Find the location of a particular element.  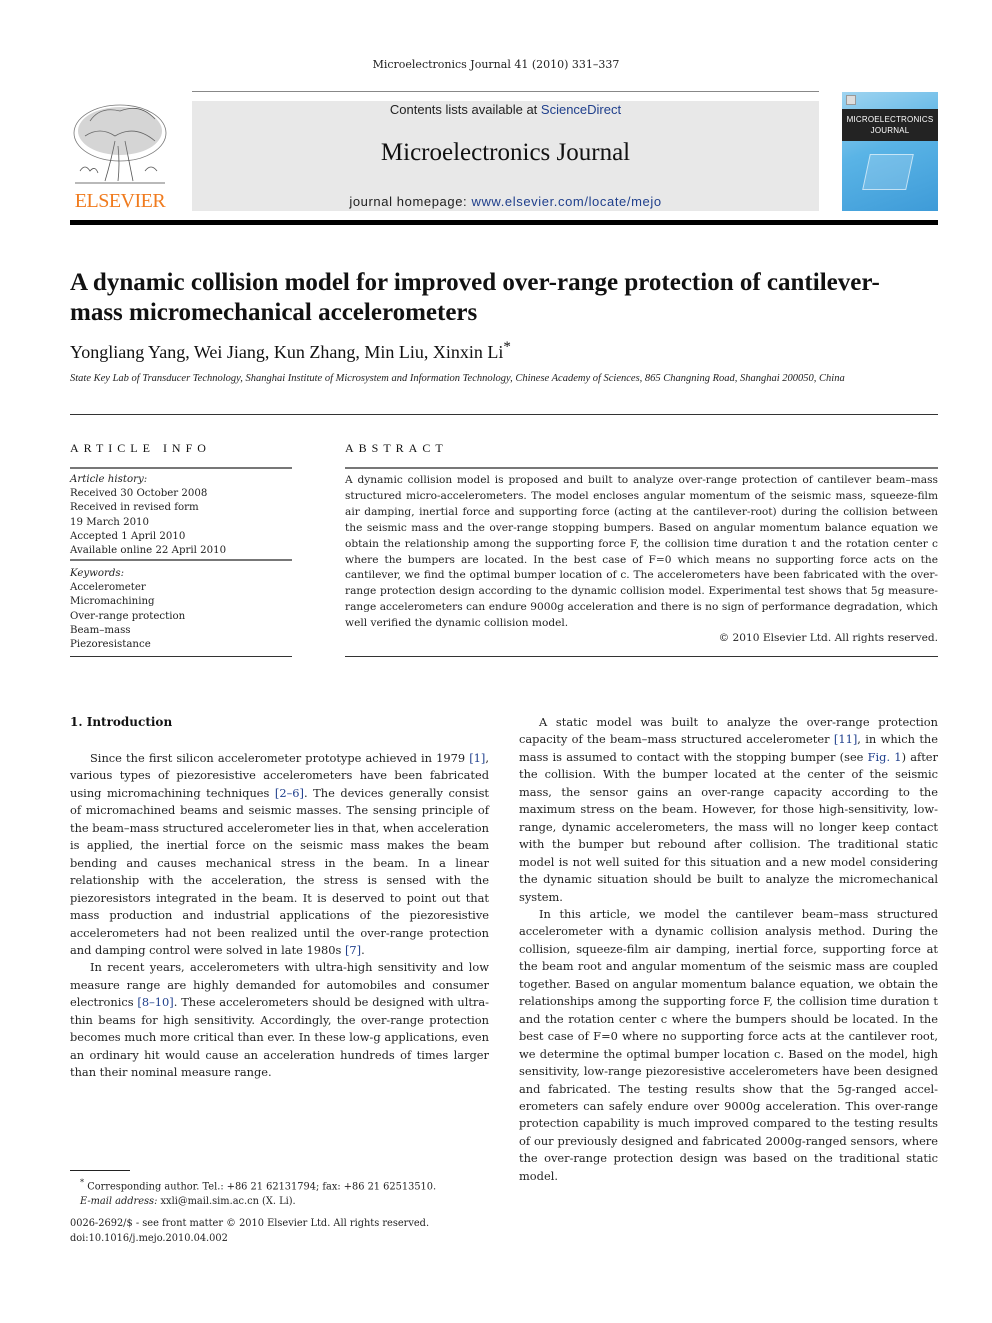

contents-prefix: Contents lists available at is located at coordinates (465, 109).